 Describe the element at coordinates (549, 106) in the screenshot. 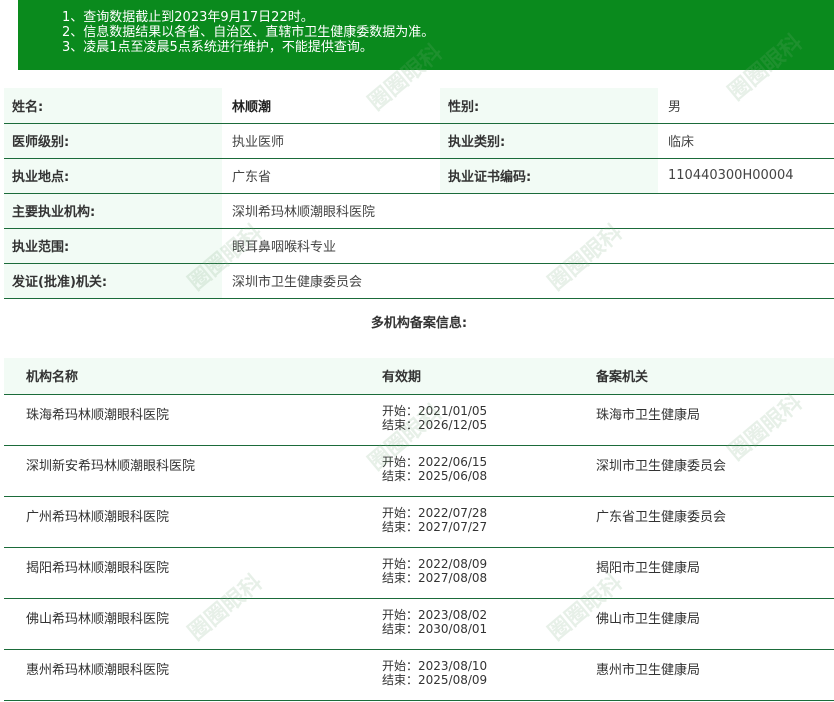

I see `gender-label: 性别:` at that location.